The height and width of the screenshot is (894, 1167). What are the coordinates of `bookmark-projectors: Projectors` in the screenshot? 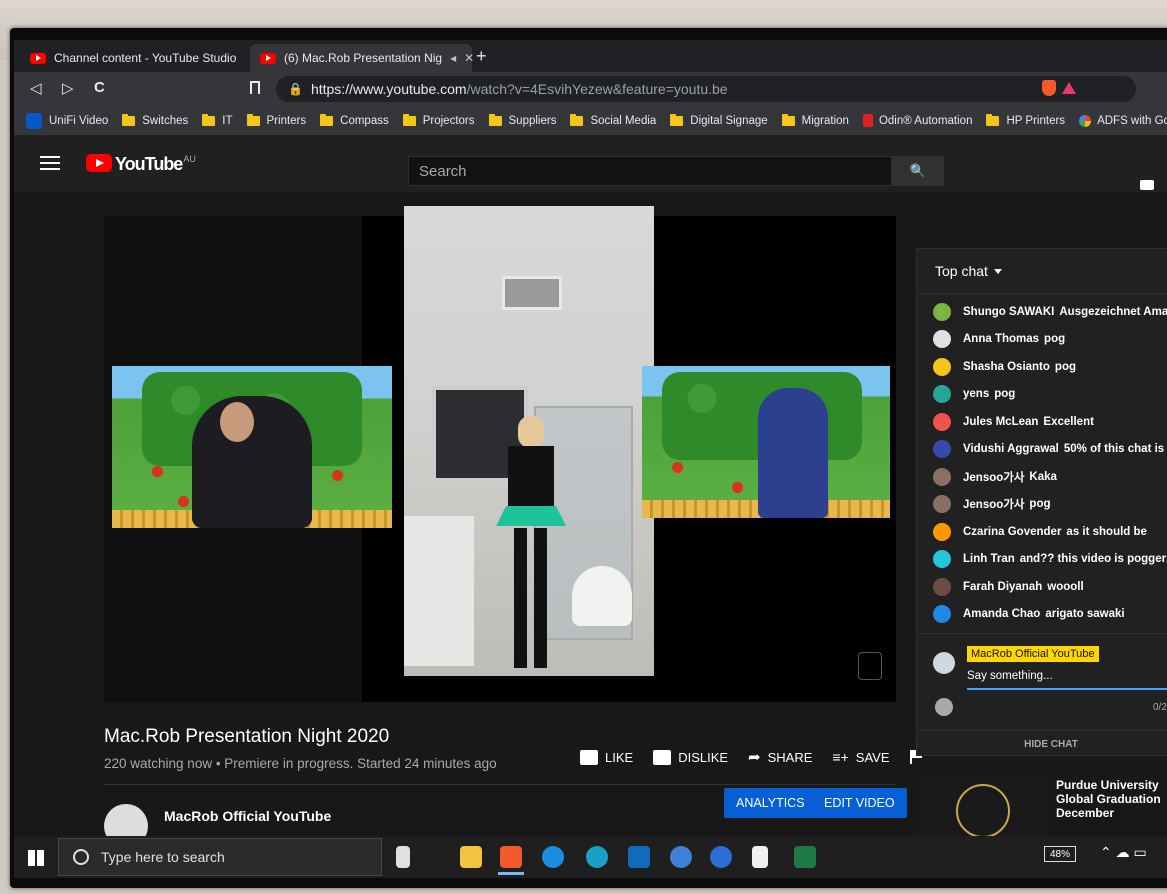 It's located at (438, 120).